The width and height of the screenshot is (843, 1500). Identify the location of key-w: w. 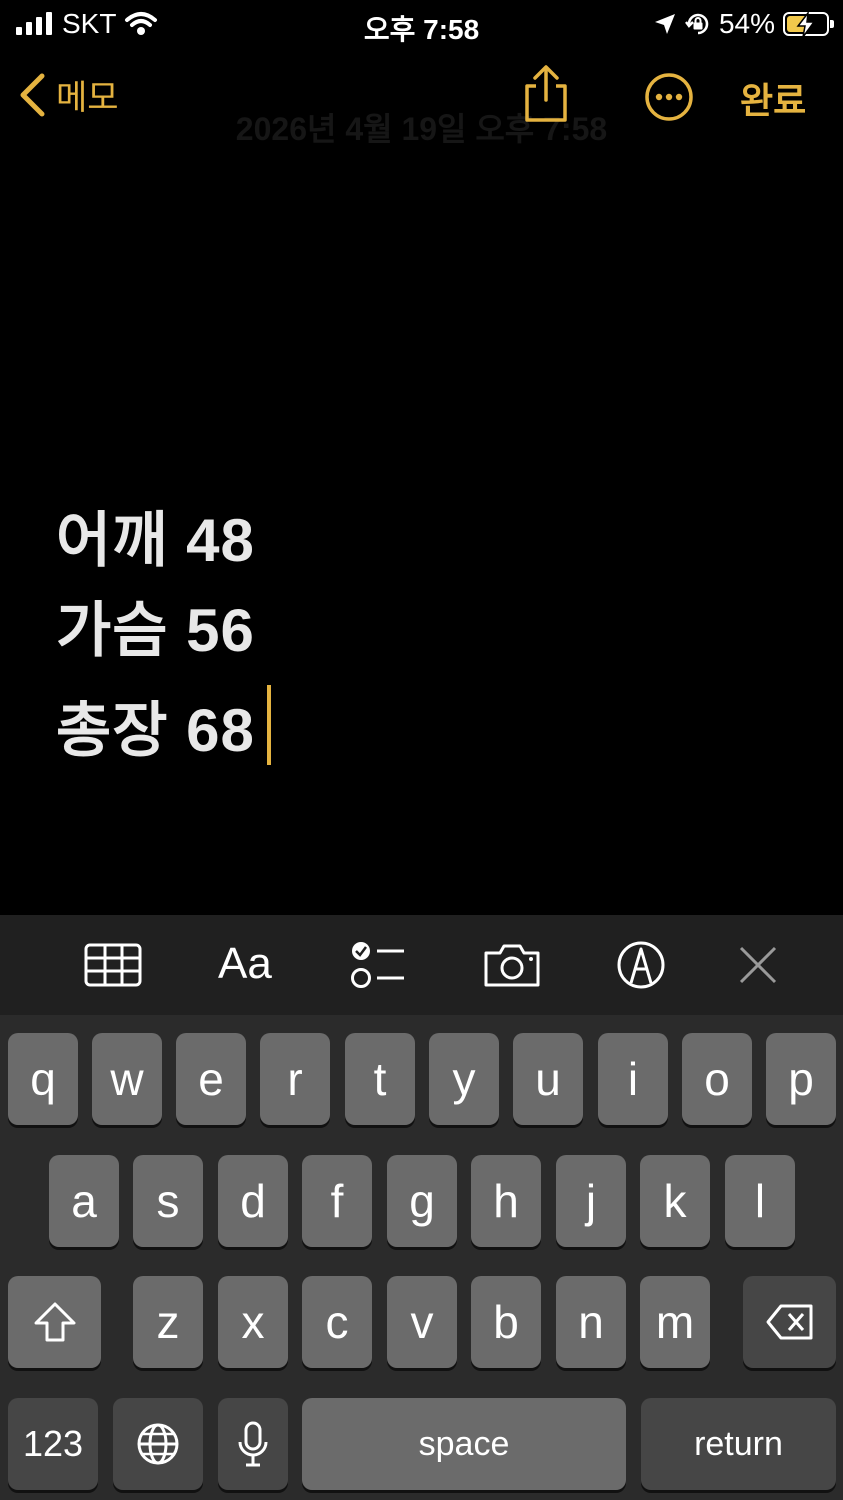
(127, 1079).